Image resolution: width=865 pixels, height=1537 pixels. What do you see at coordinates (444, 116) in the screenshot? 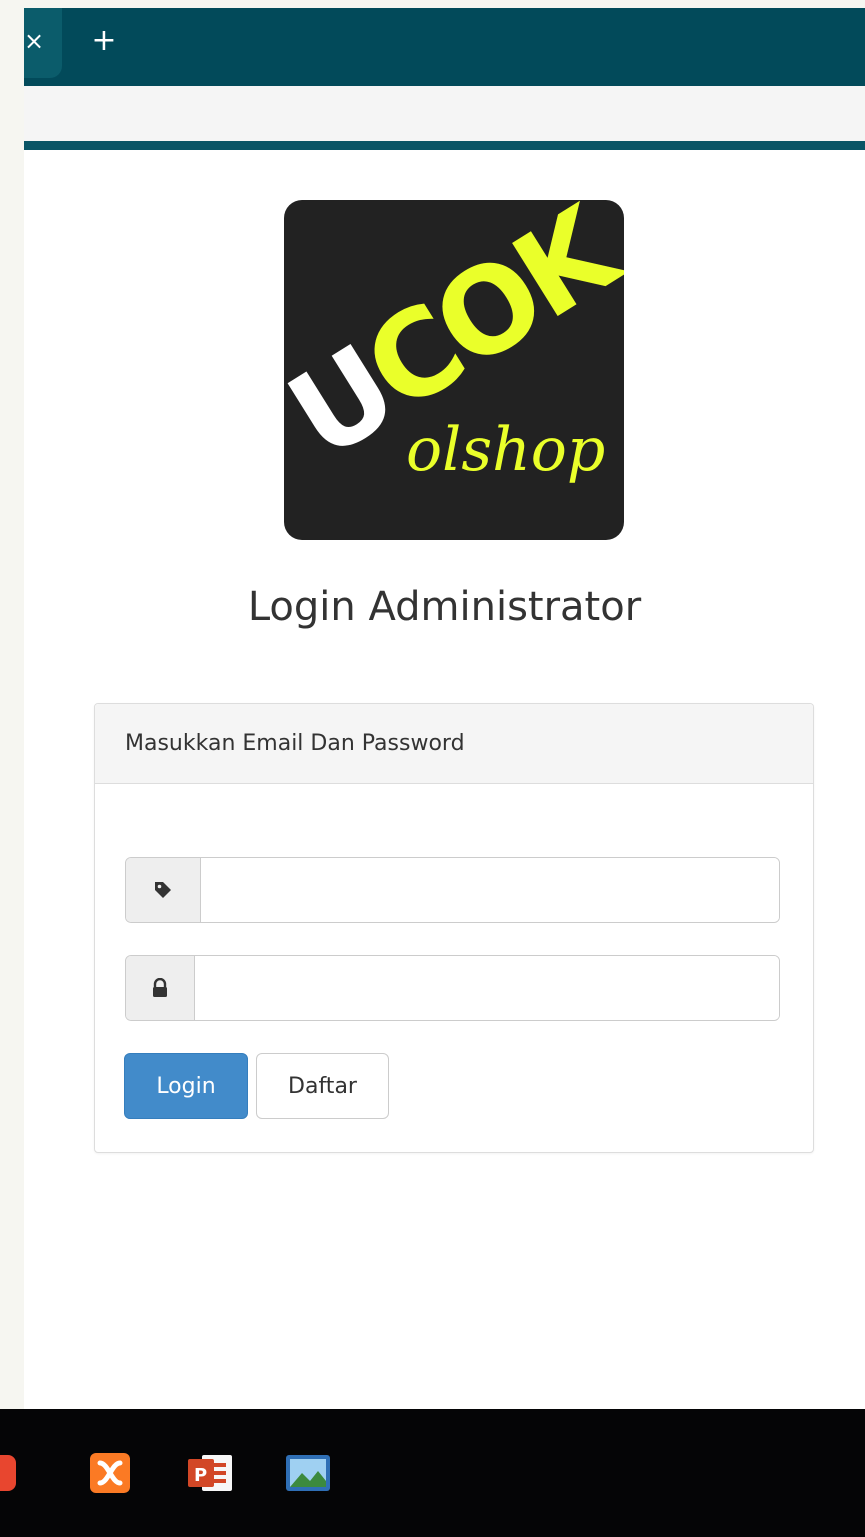
I see `browser-toolbar` at bounding box center [444, 116].